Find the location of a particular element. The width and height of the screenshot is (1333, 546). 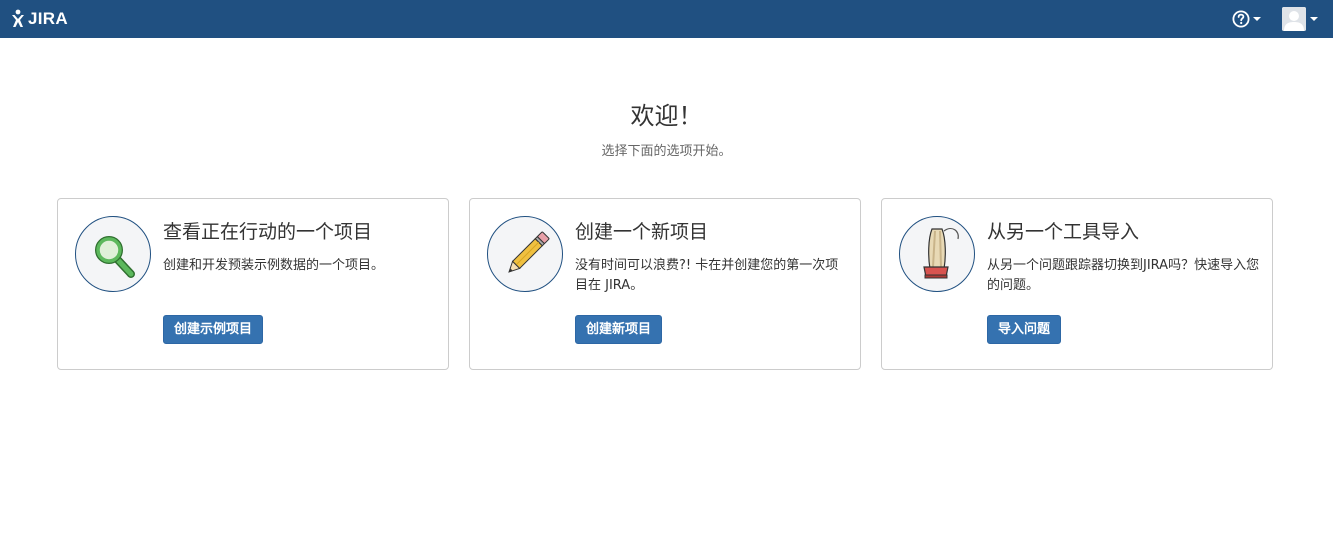

welcome-title: 欢迎！ is located at coordinates (666, 116).